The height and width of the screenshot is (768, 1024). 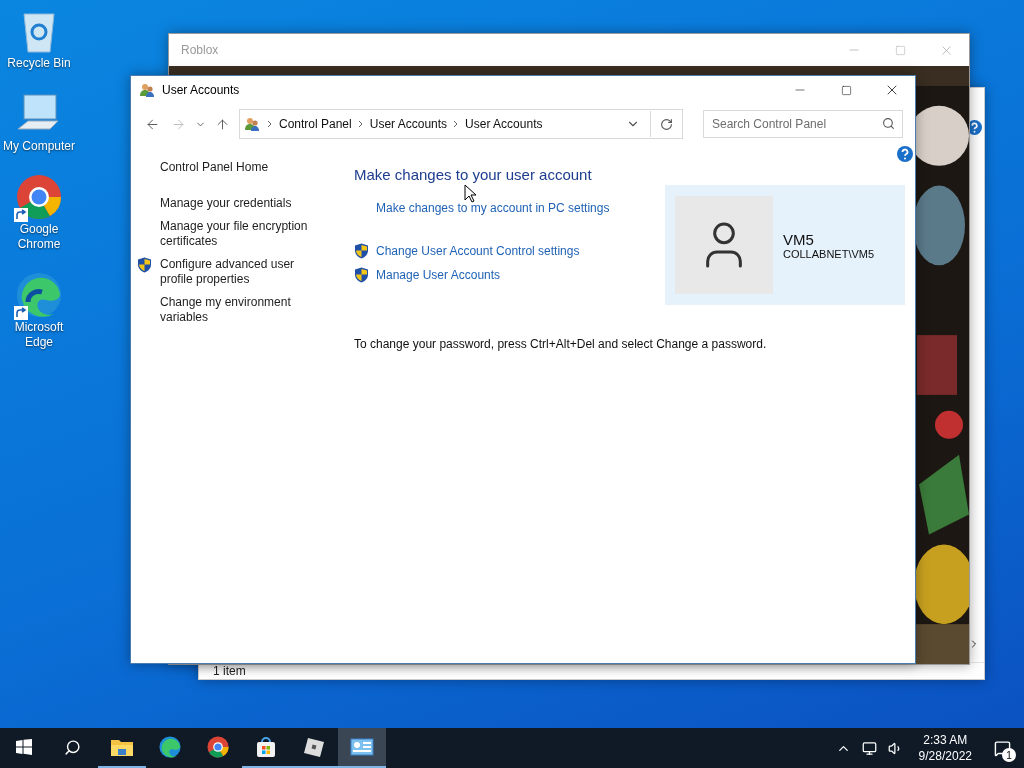 What do you see at coordinates (234, 310) in the screenshot?
I see `sidebar-link: Change my environment variables` at bounding box center [234, 310].